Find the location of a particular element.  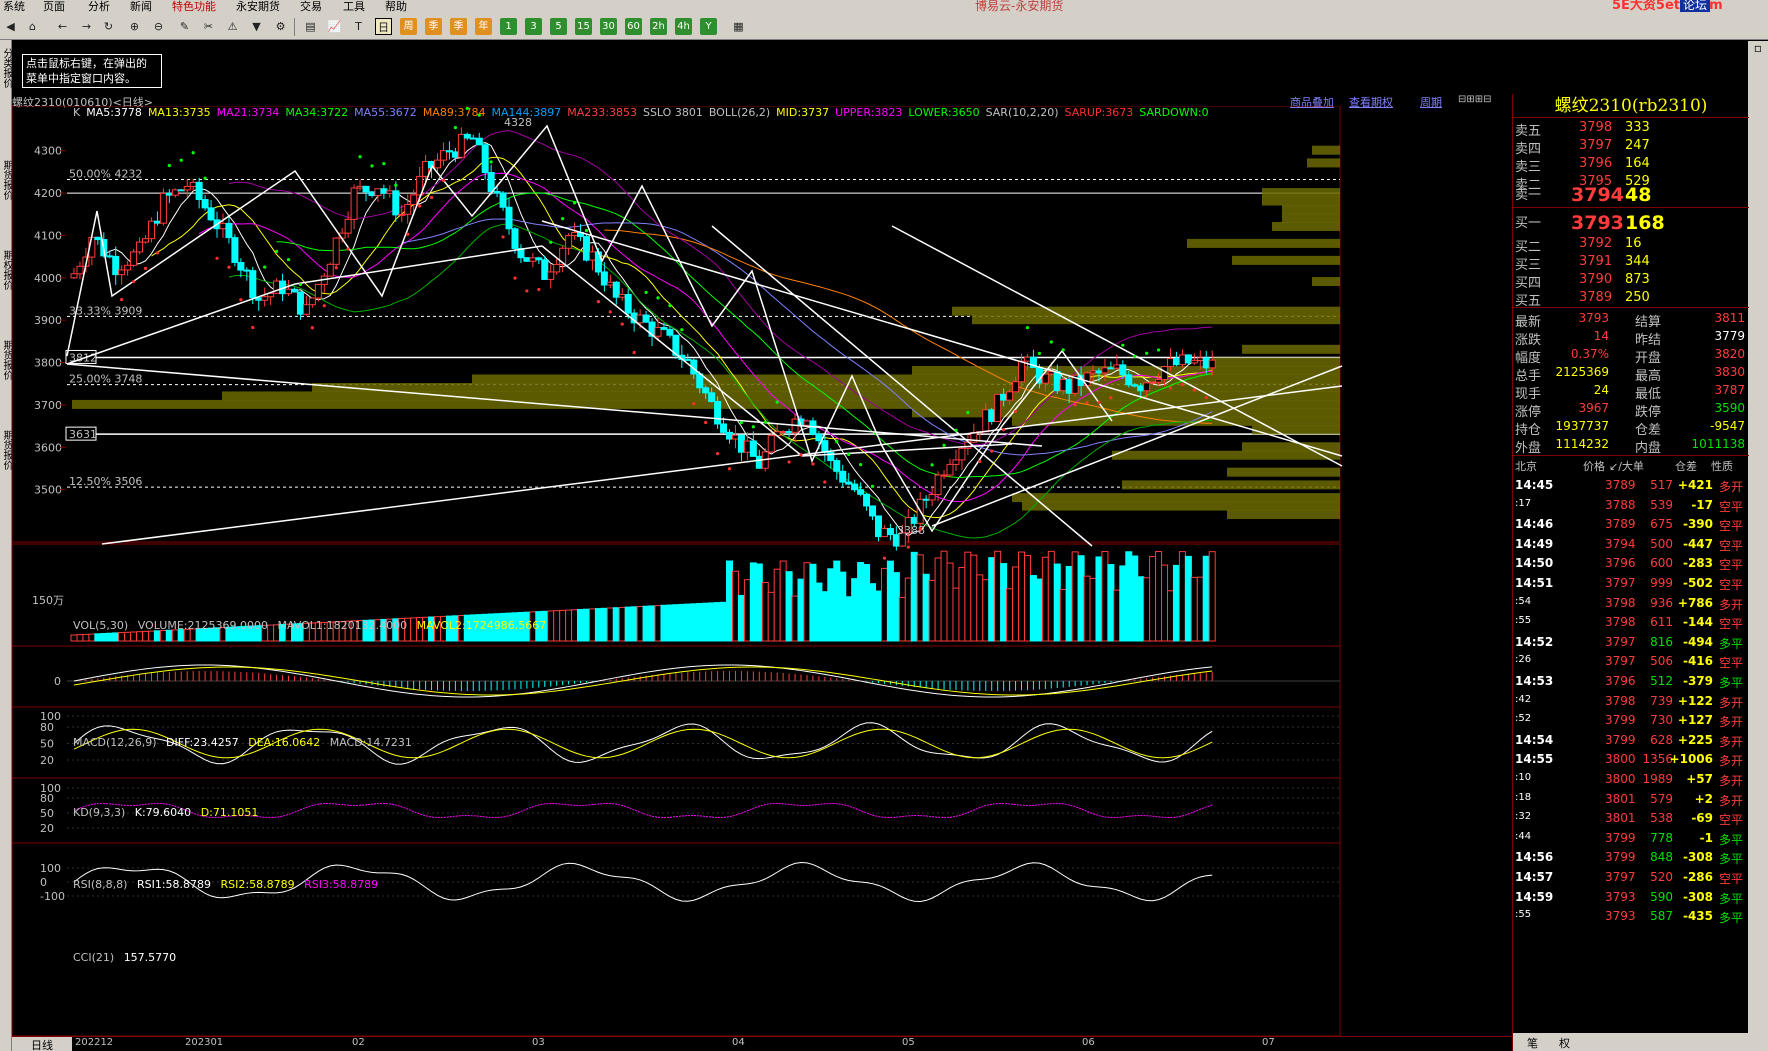

price-axis-label: 4200 is located at coordinates (48, 193).